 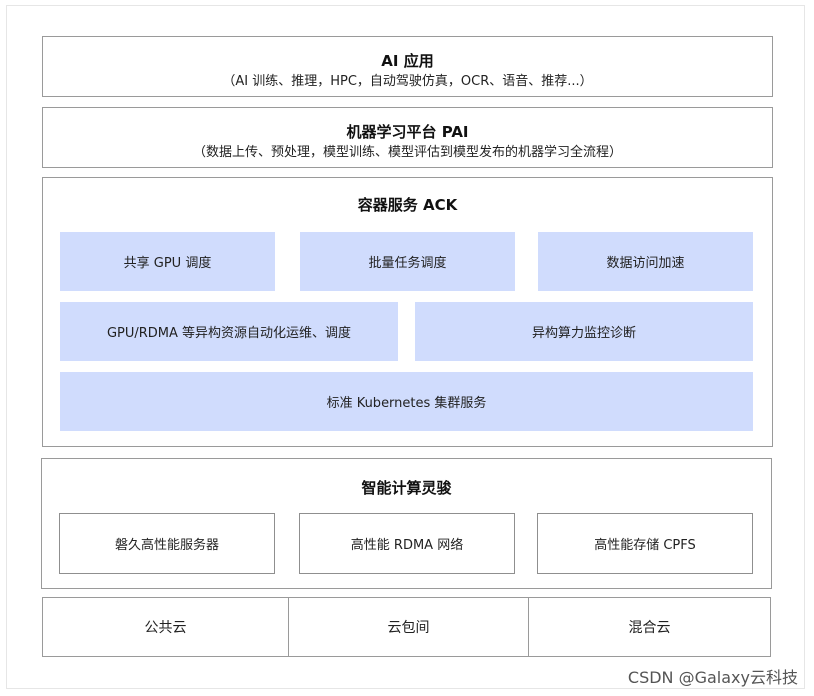 I want to click on lingjun-rdma-network: 高性能 RDMA 网络, so click(x=407, y=543).